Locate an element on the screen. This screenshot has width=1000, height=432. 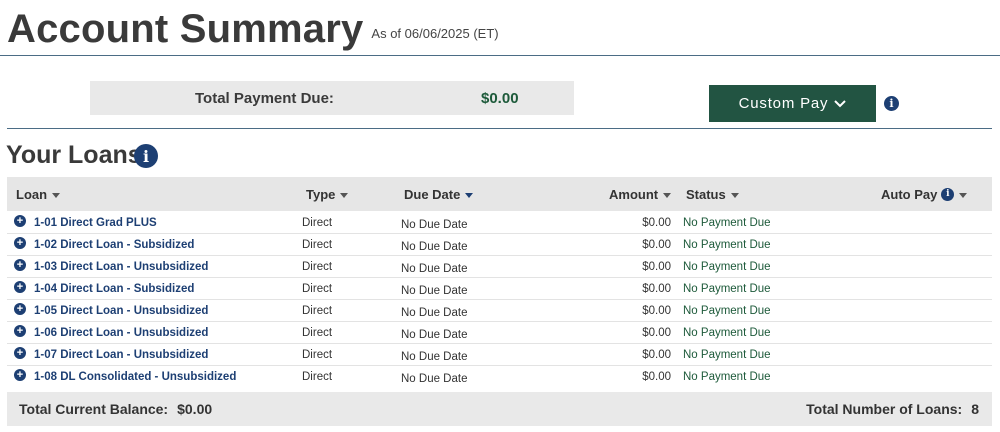
total-number-of-loans: Total Number of Loans: 8 is located at coordinates (892, 409).